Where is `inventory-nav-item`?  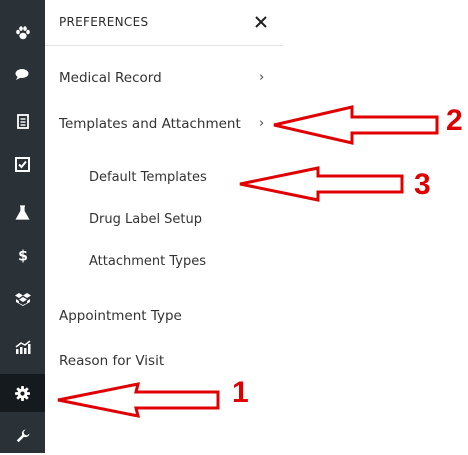
inventory-nav-item is located at coordinates (22, 299).